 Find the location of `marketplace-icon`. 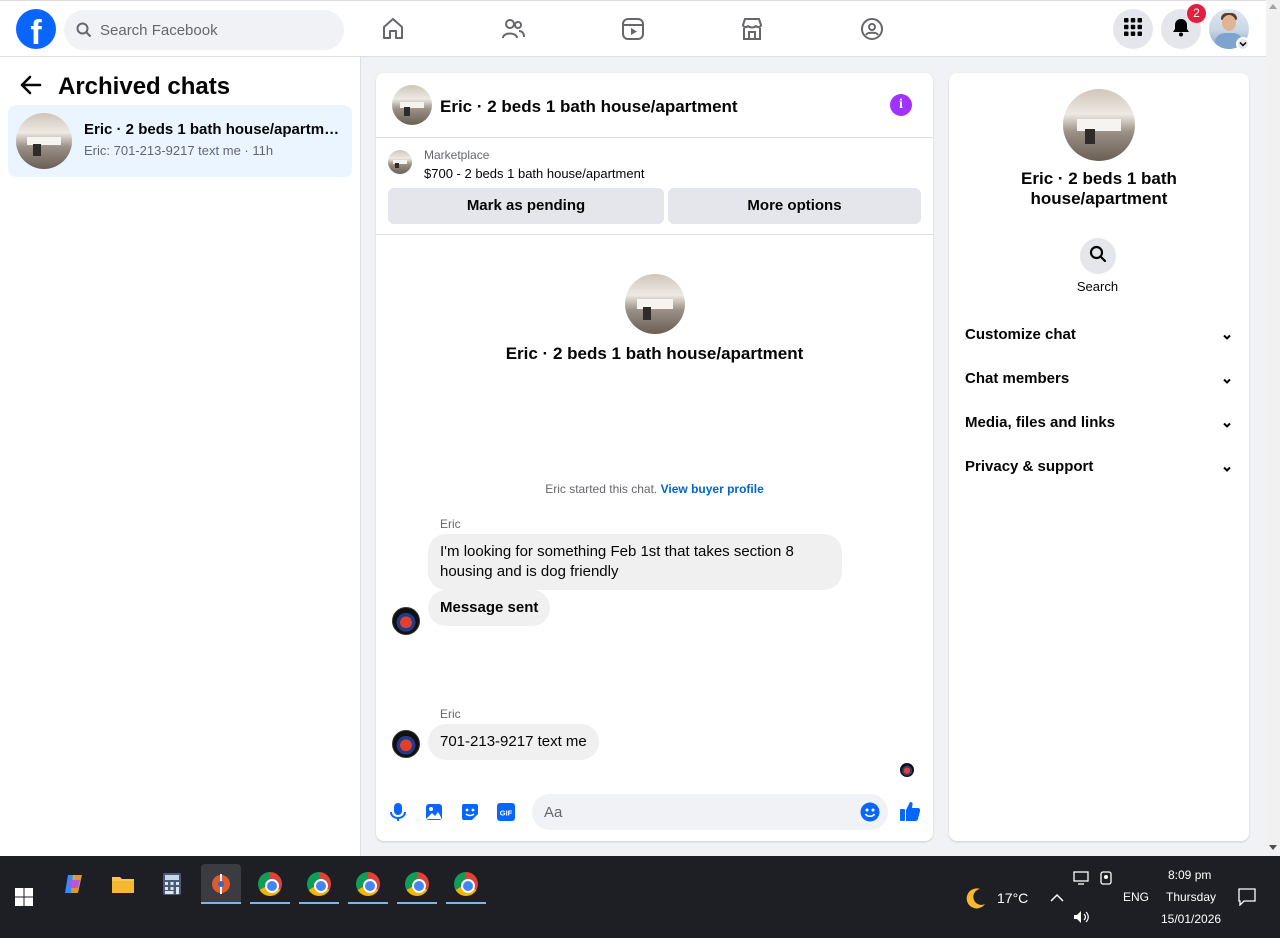

marketplace-icon is located at coordinates (752, 29).